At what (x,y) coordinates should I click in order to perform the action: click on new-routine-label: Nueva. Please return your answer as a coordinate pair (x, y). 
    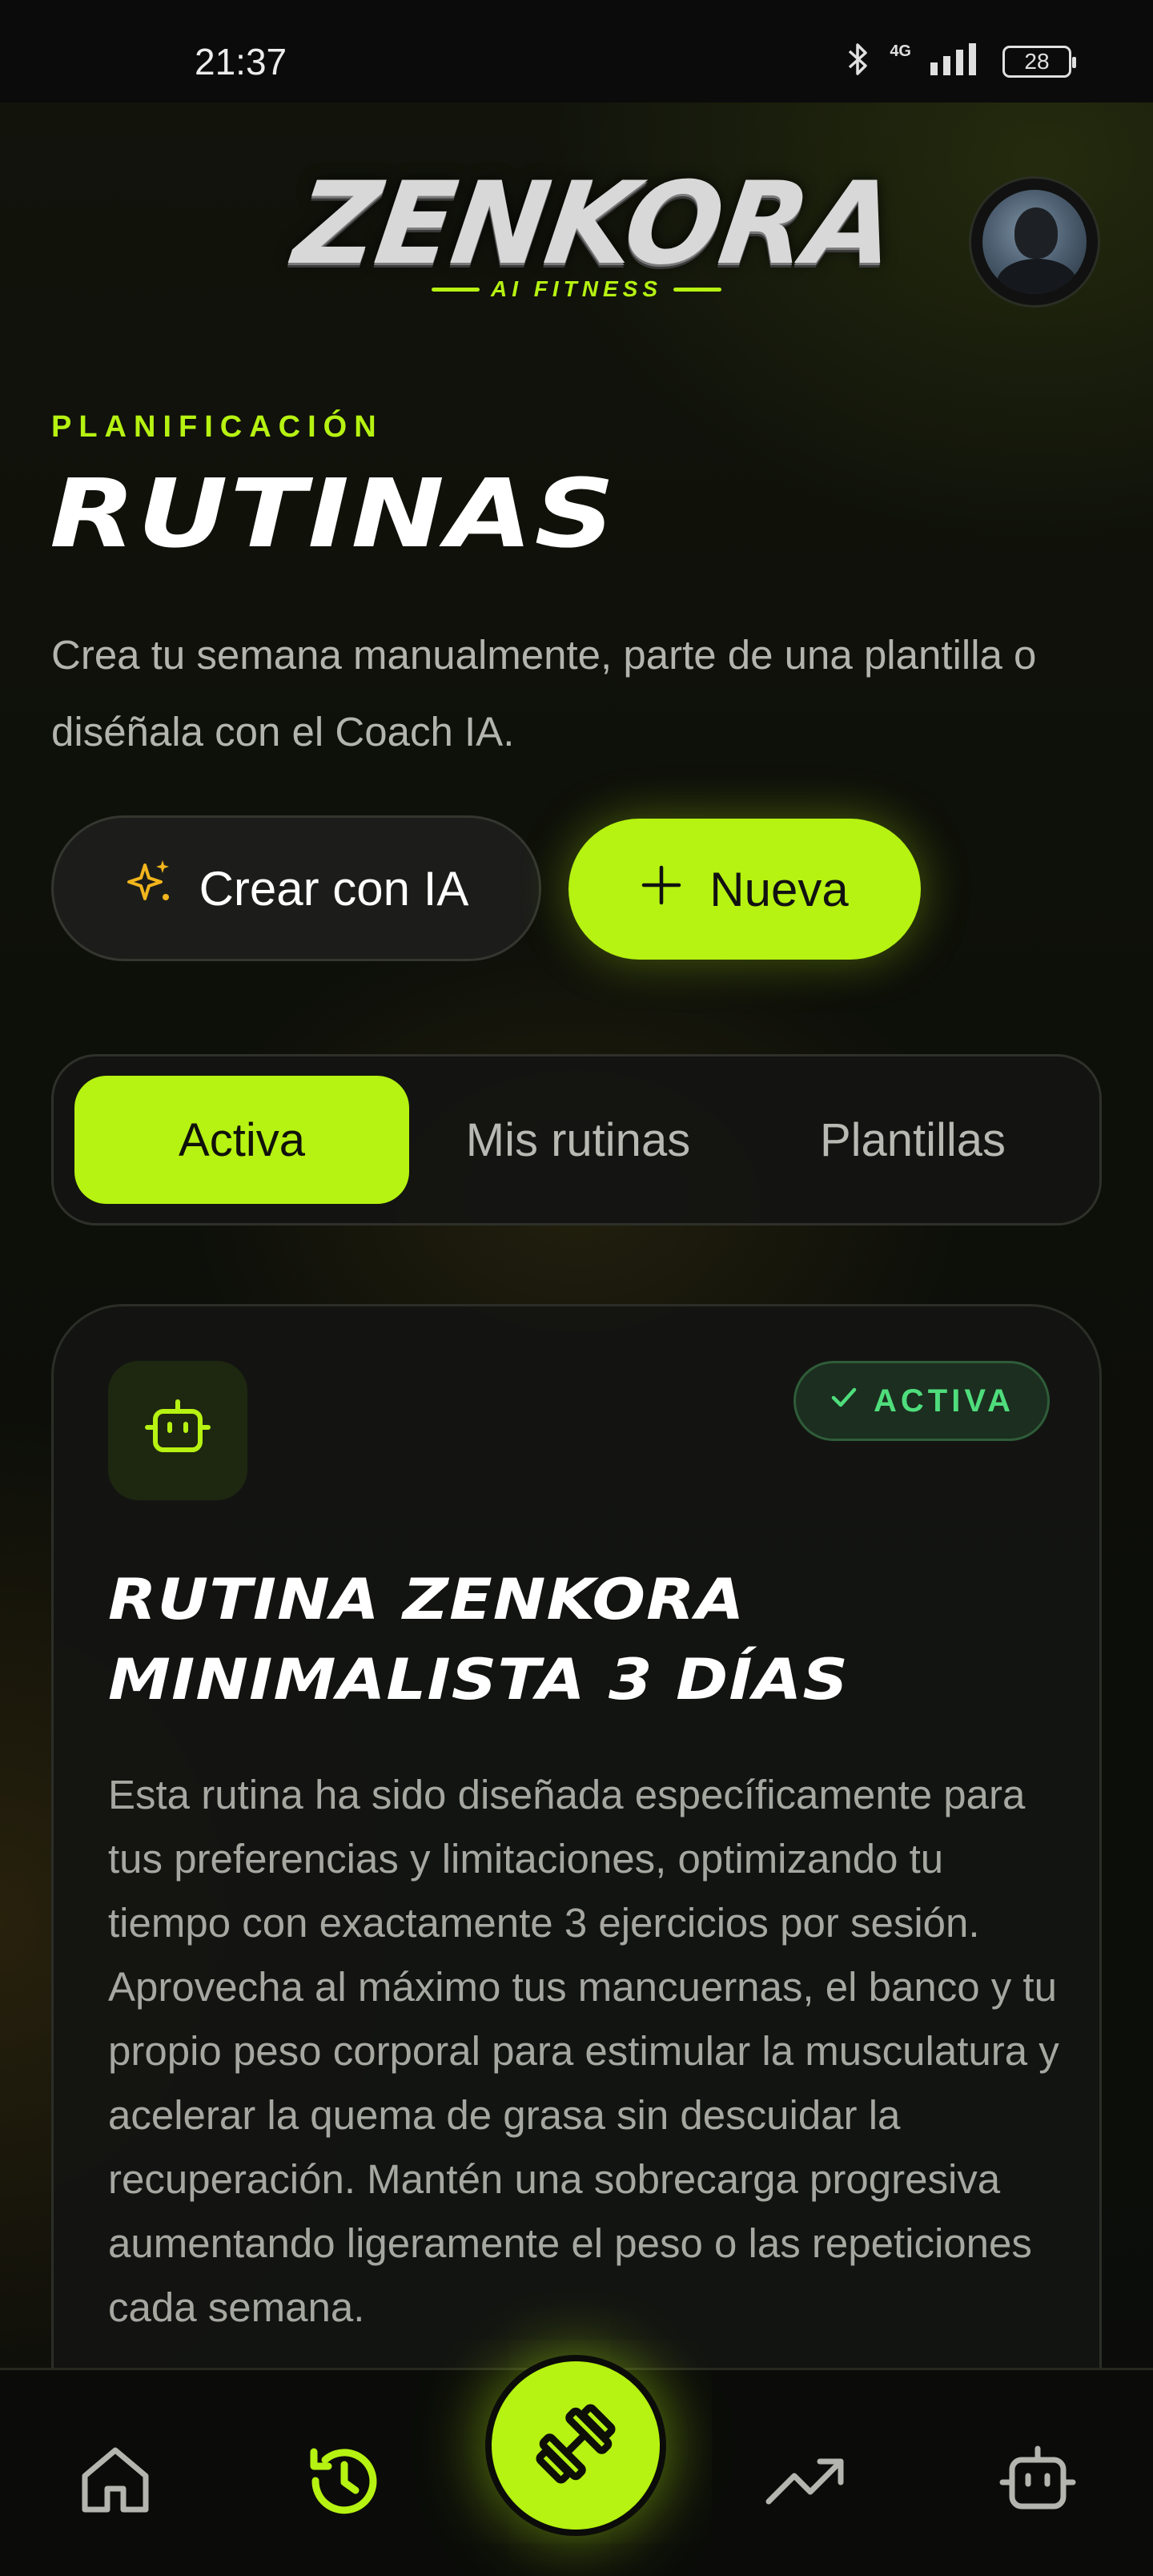
    Looking at the image, I should click on (779, 889).